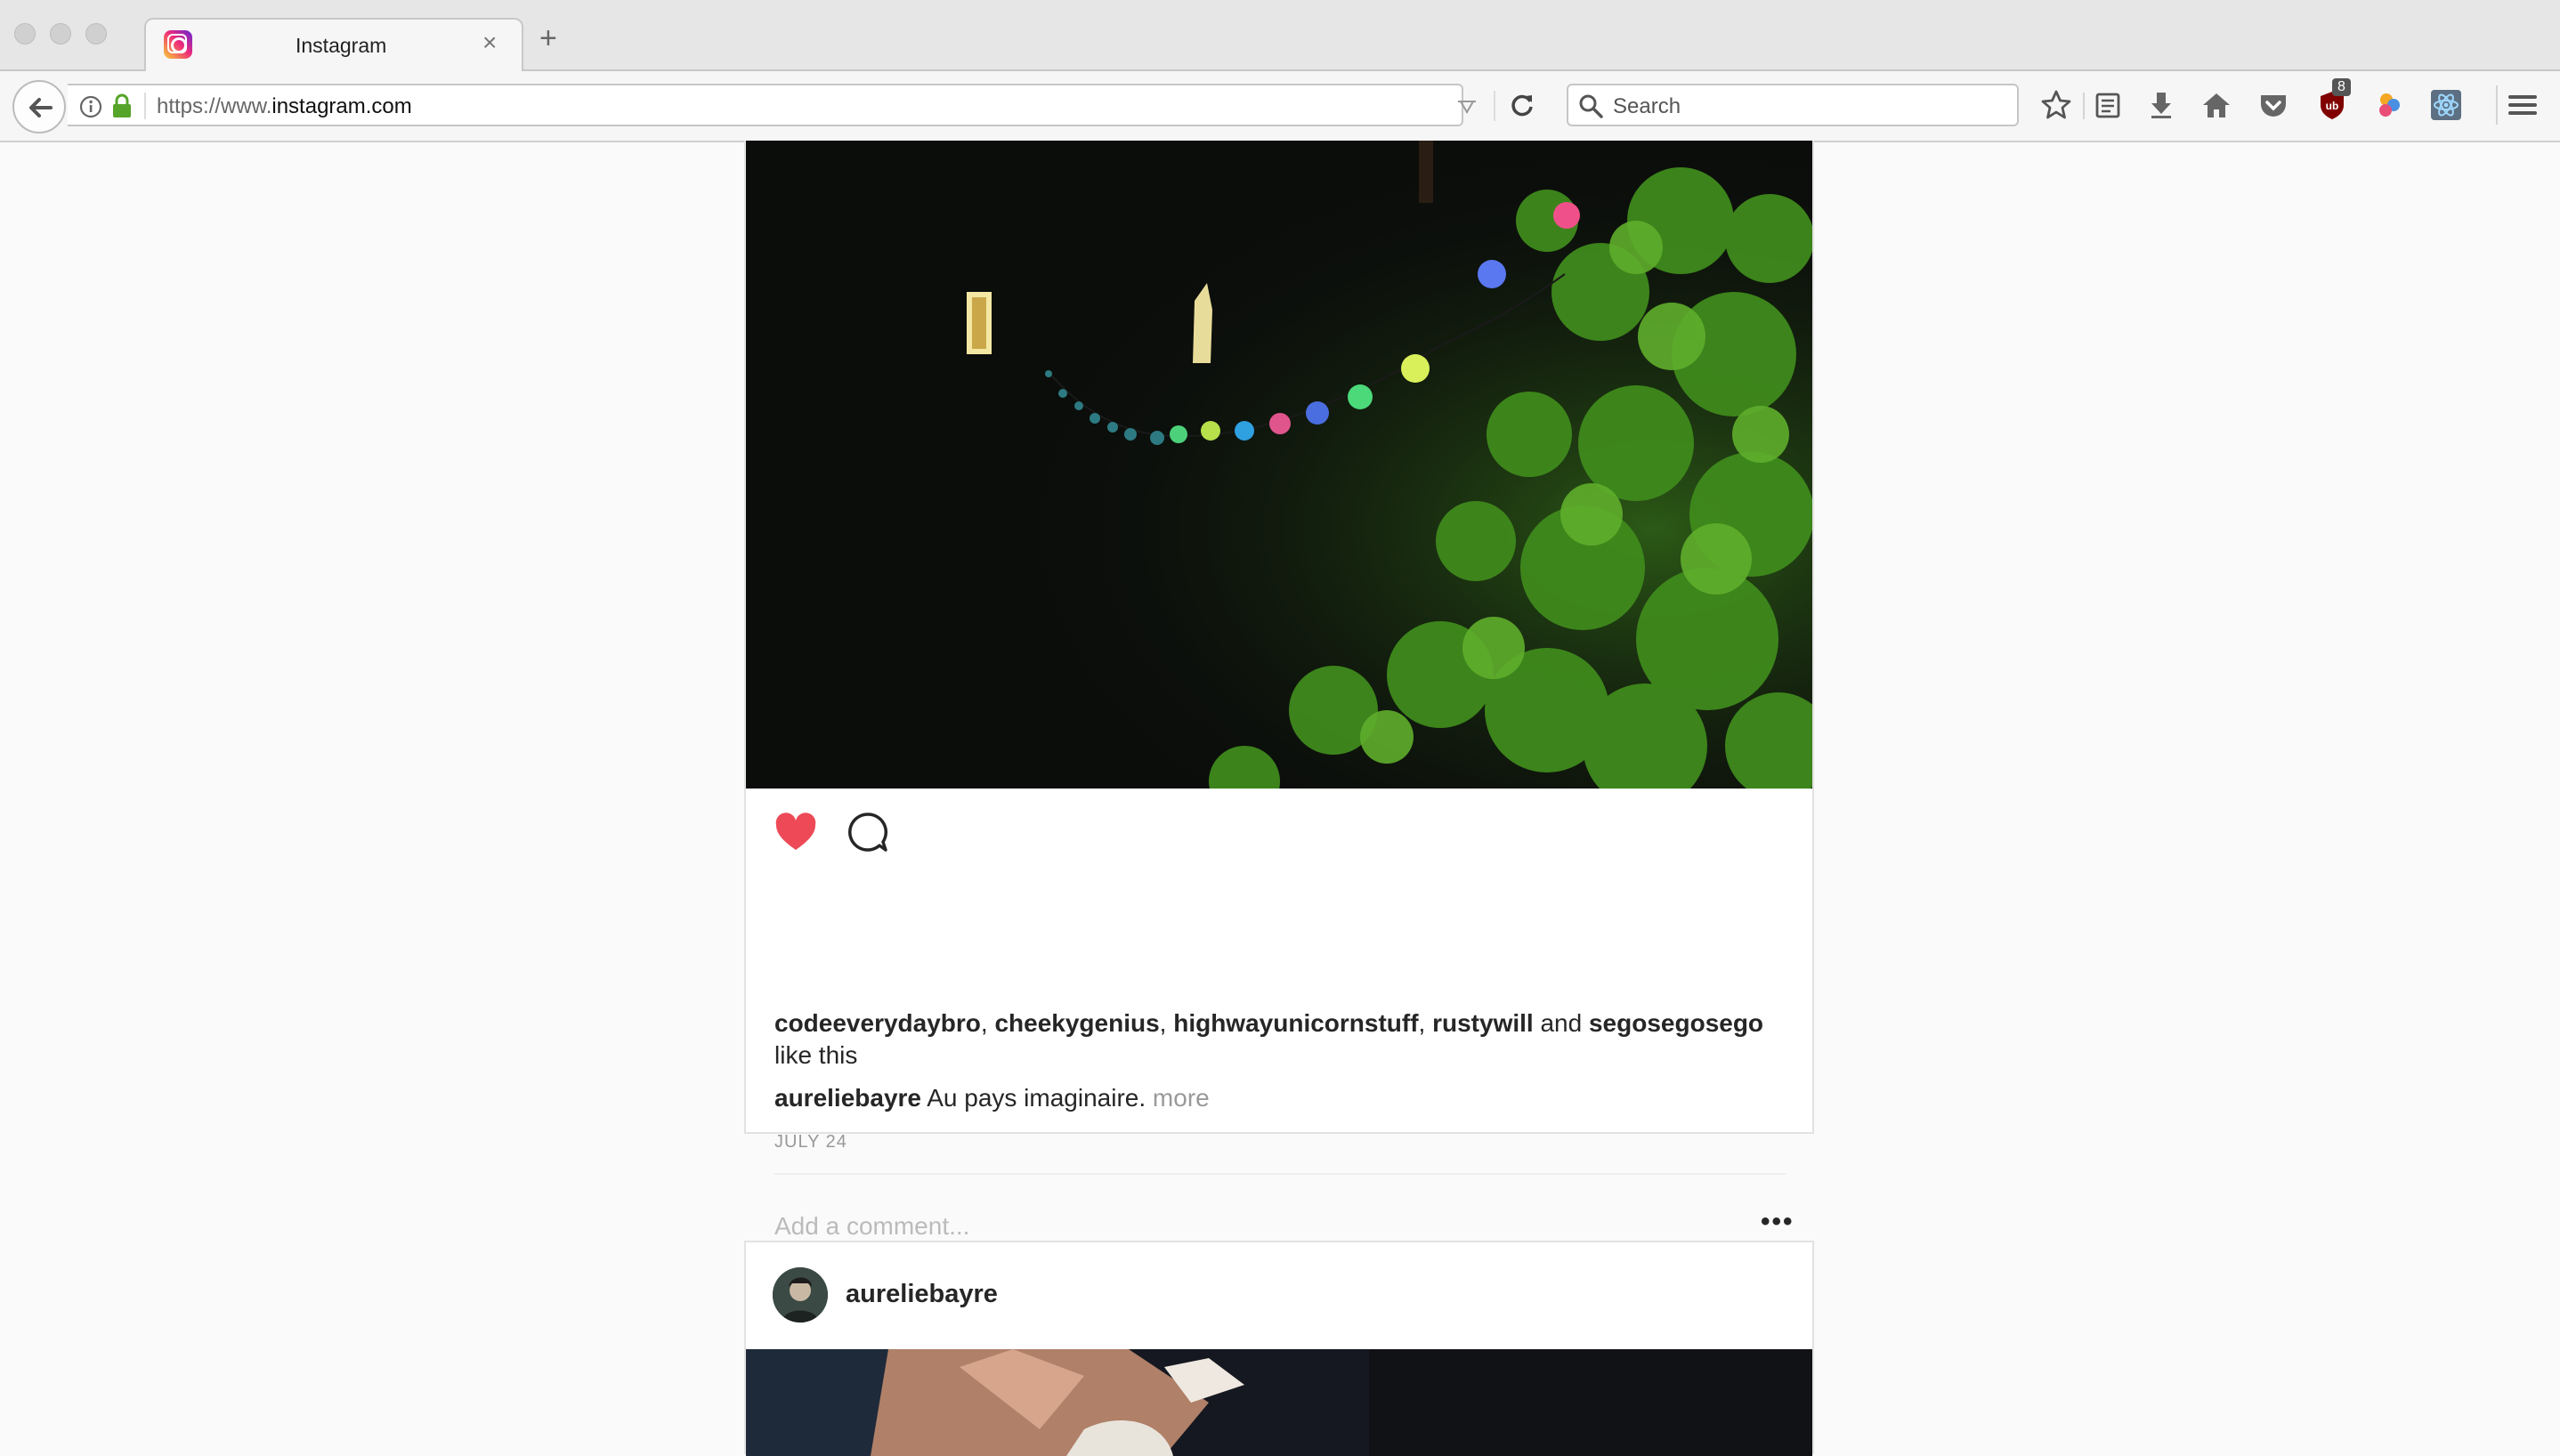  Describe the element at coordinates (1296, 1023) in the screenshot. I see `liker-link: highwayunicornstuff` at that location.